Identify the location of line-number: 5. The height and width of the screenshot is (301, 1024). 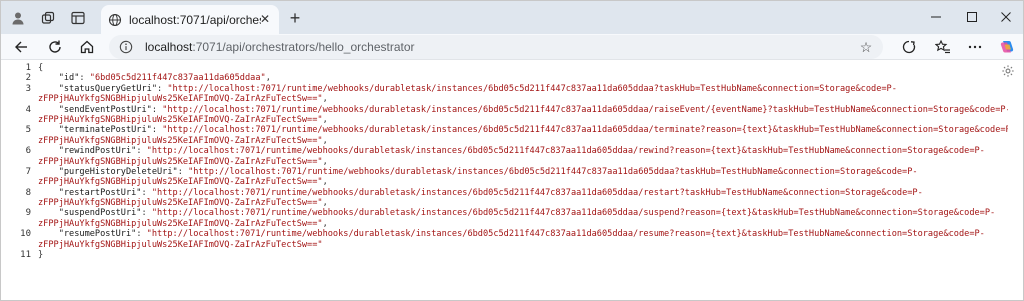
(28, 130).